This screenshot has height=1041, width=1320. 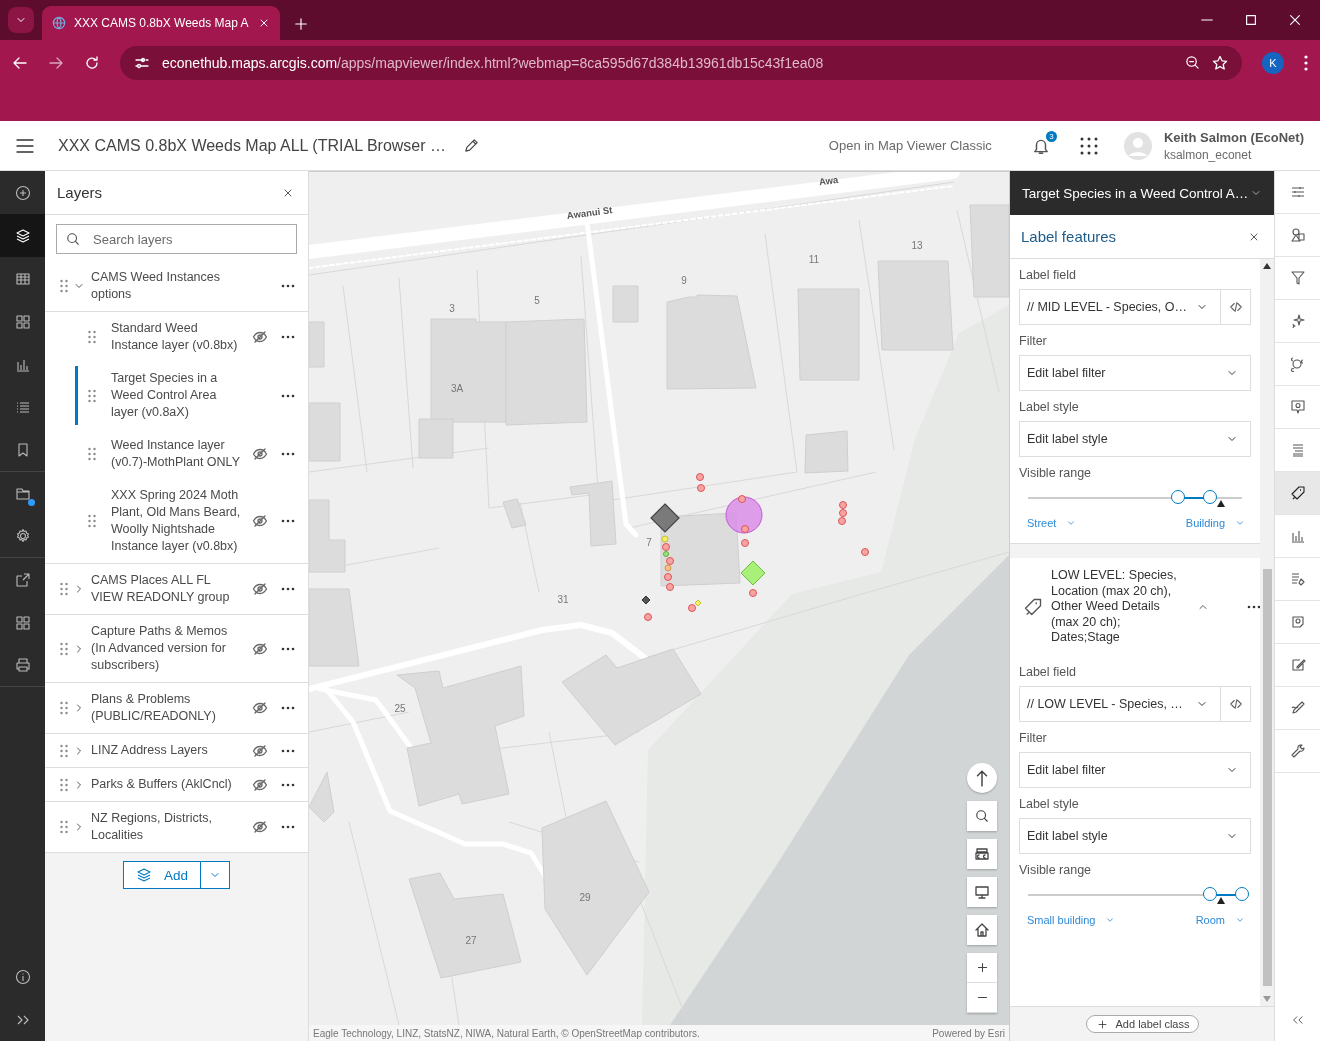 I want to click on scale-dropdown: Street, so click(x=1052, y=523).